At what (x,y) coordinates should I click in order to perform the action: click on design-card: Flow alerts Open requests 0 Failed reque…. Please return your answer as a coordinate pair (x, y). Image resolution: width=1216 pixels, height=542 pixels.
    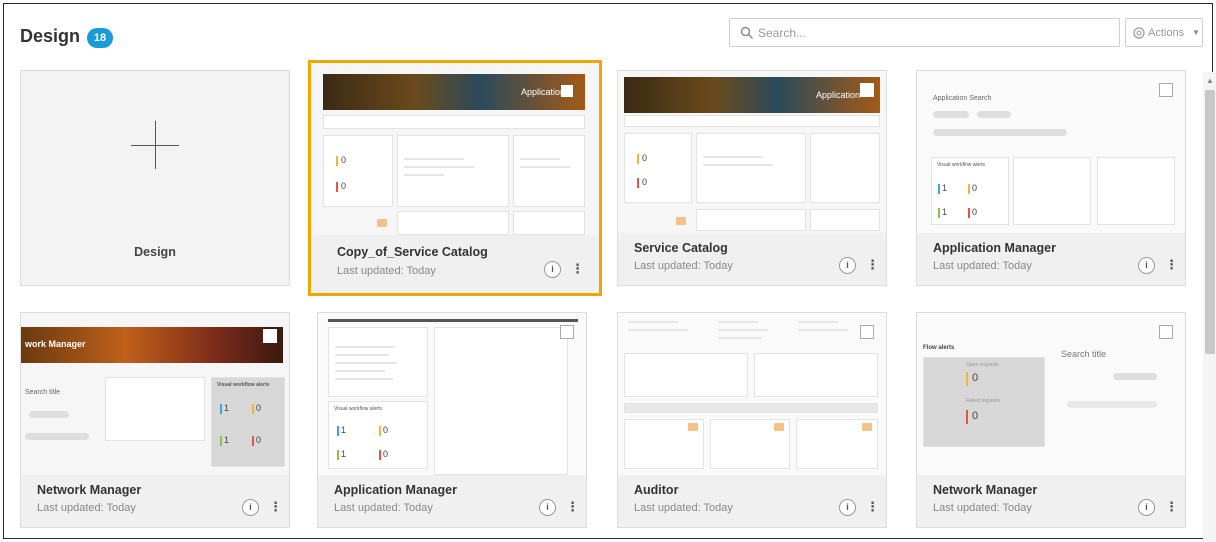
    Looking at the image, I should click on (1051, 420).